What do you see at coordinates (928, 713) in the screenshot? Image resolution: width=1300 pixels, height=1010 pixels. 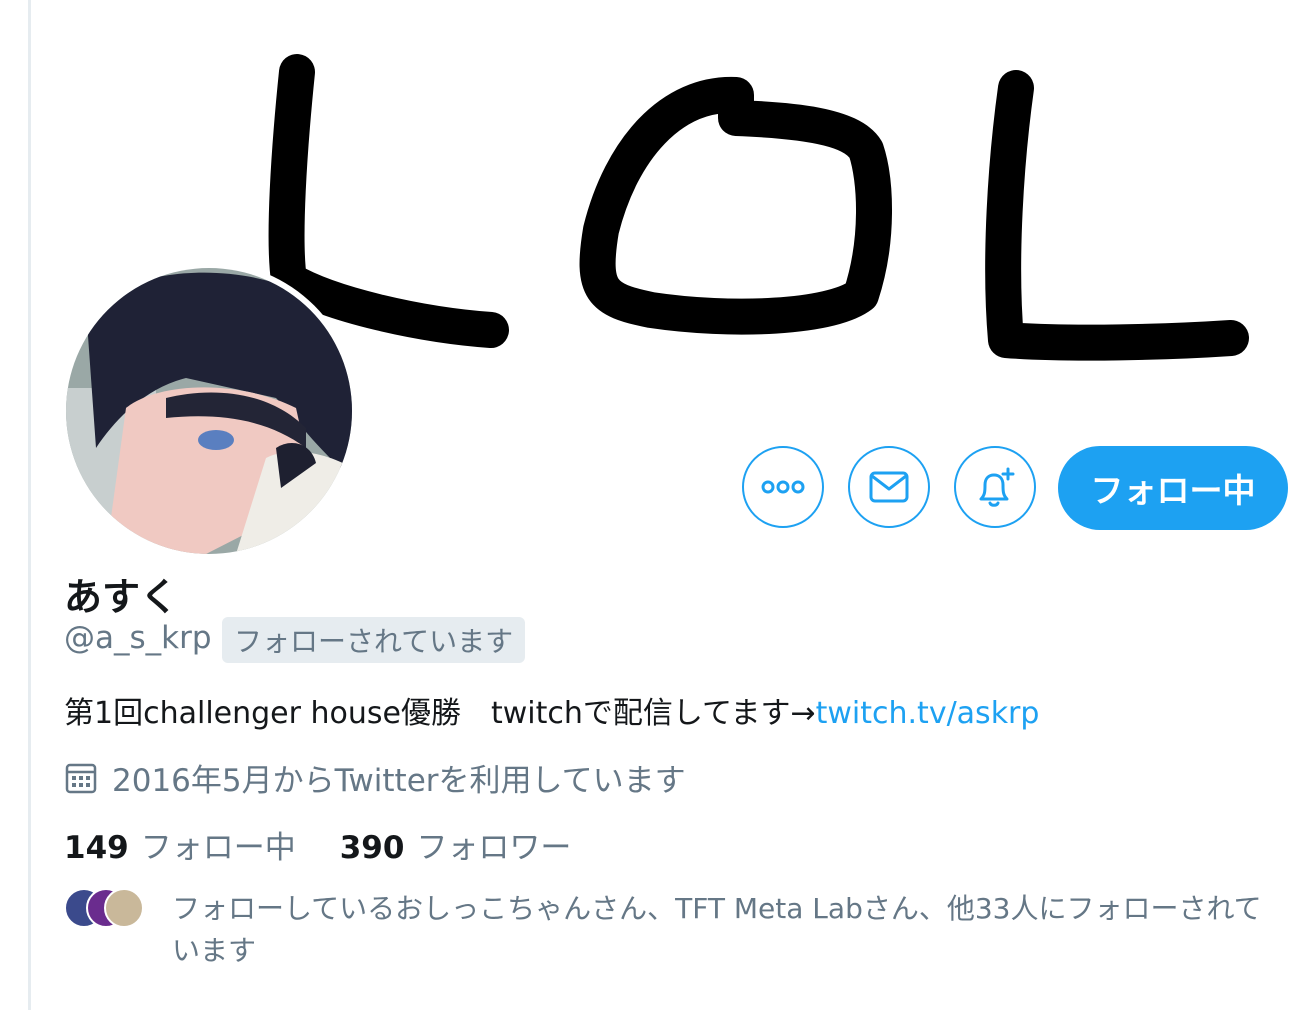 I see `bio-link: twitch.tv/askrp` at bounding box center [928, 713].